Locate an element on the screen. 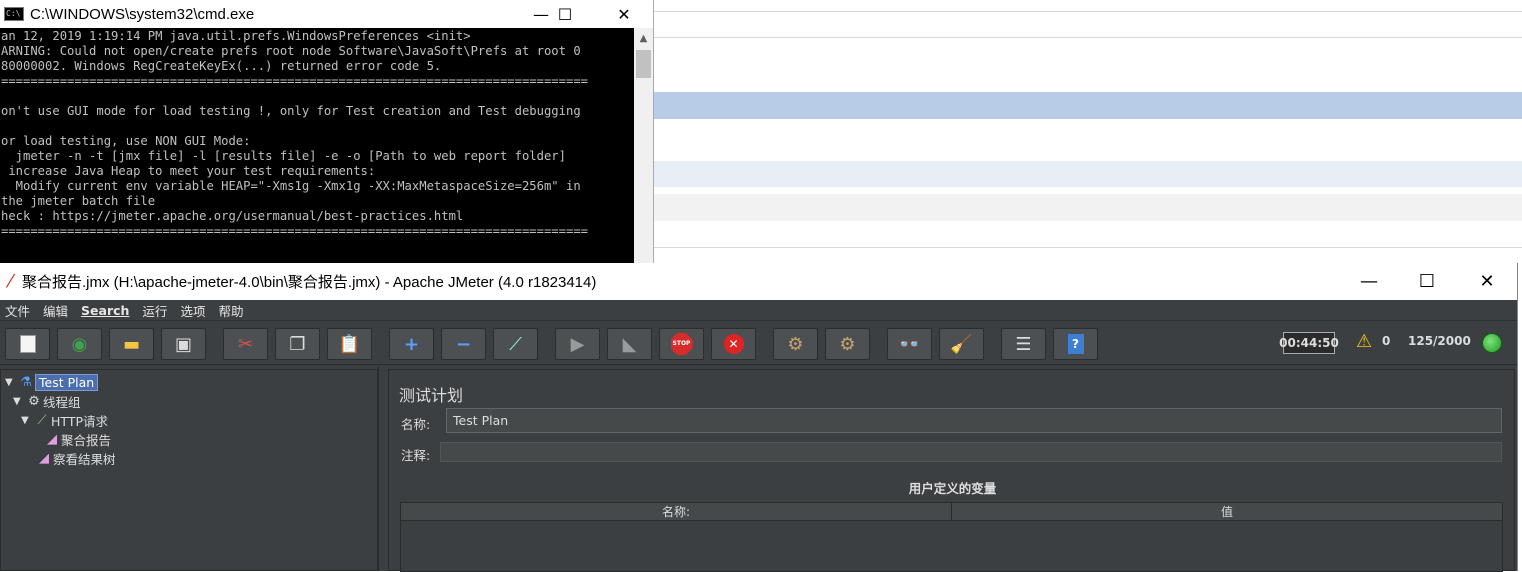 This screenshot has width=1522, height=572. templates-icon: ◉ is located at coordinates (79, 344).